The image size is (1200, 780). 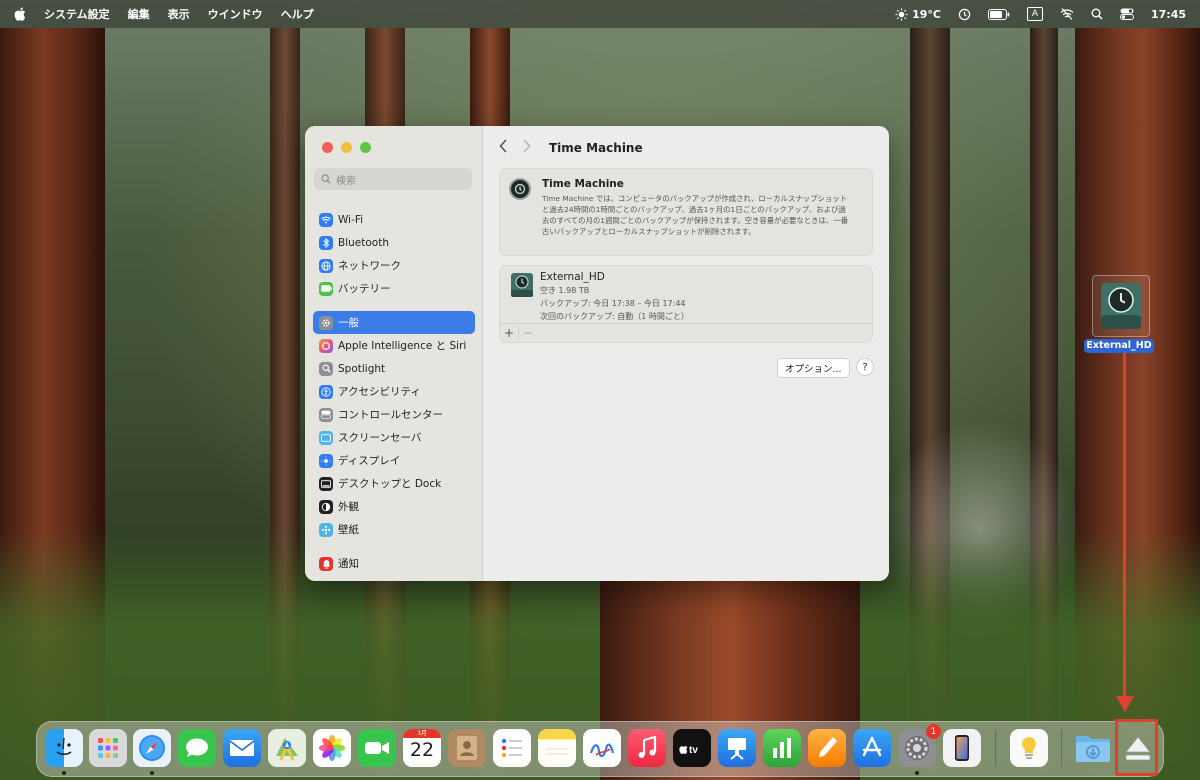 I want to click on dock-photos, so click(x=332, y=748).